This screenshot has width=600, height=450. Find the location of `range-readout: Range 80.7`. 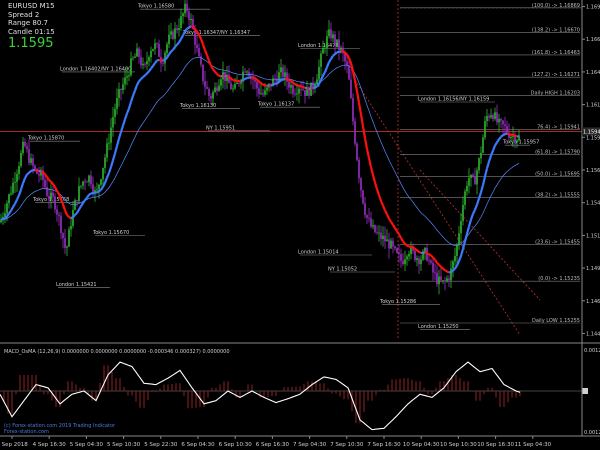

range-readout: Range 80.7 is located at coordinates (28, 23).